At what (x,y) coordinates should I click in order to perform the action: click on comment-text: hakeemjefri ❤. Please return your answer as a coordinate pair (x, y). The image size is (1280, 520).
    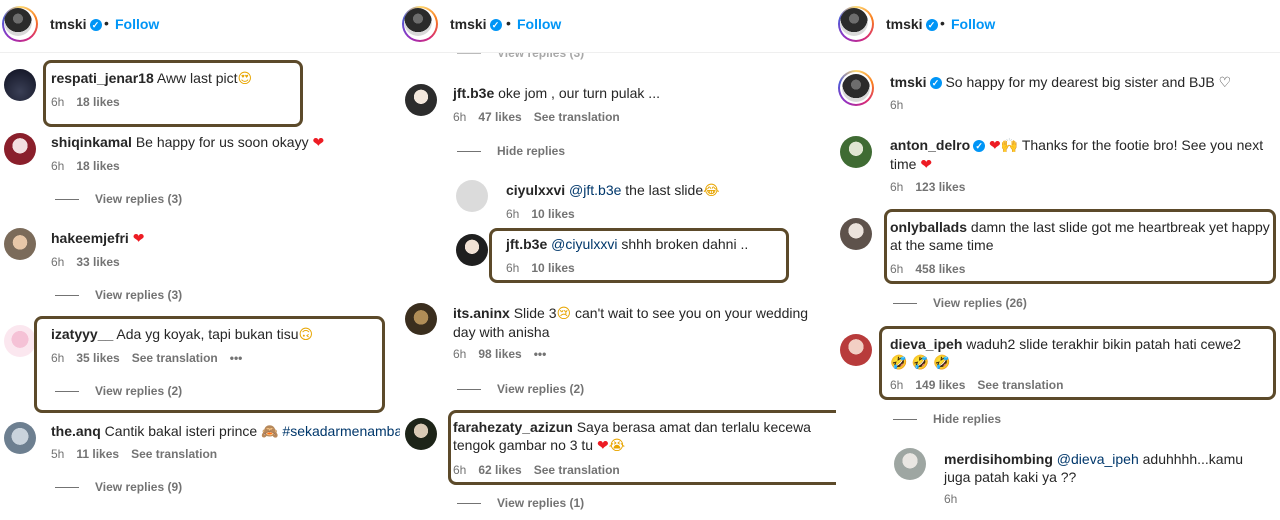
    Looking at the image, I should click on (97, 238).